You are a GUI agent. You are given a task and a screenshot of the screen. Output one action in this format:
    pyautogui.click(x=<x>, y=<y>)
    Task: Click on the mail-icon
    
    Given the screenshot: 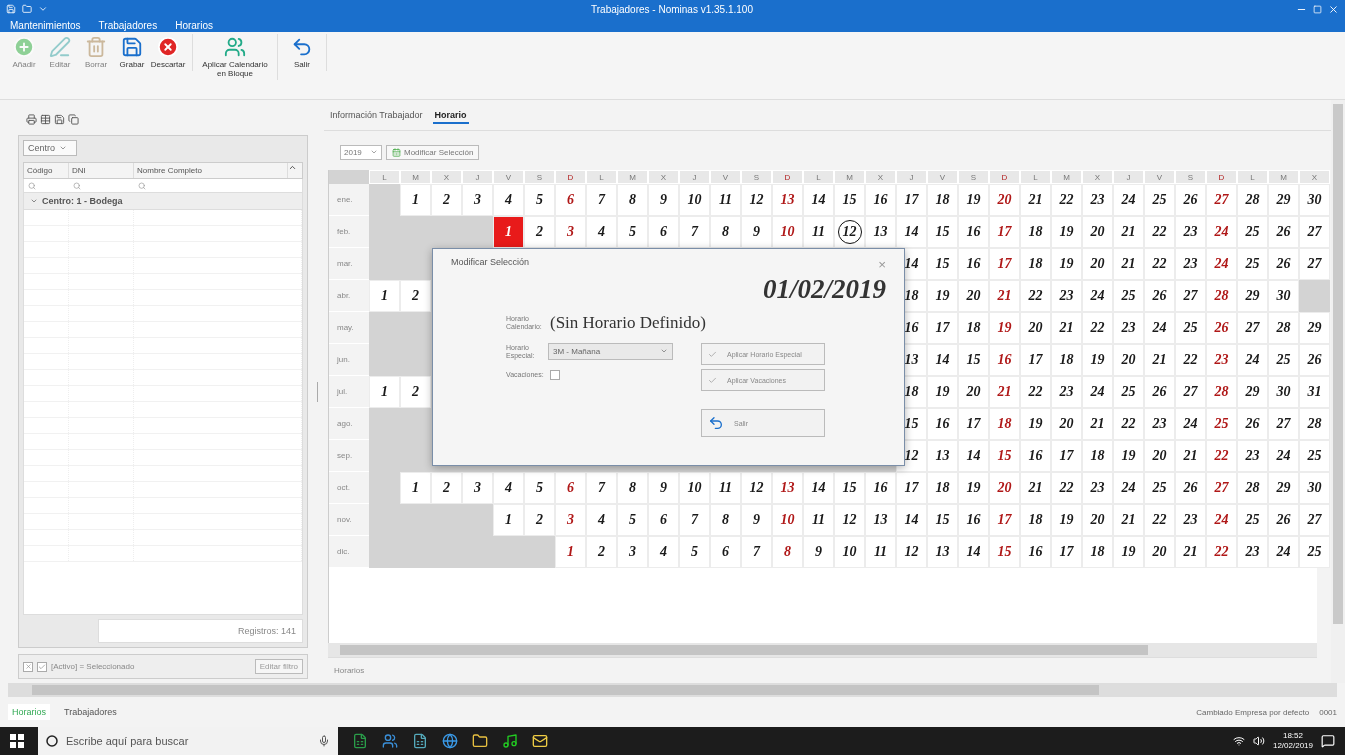 What is the action you would take?
    pyautogui.click(x=540, y=741)
    